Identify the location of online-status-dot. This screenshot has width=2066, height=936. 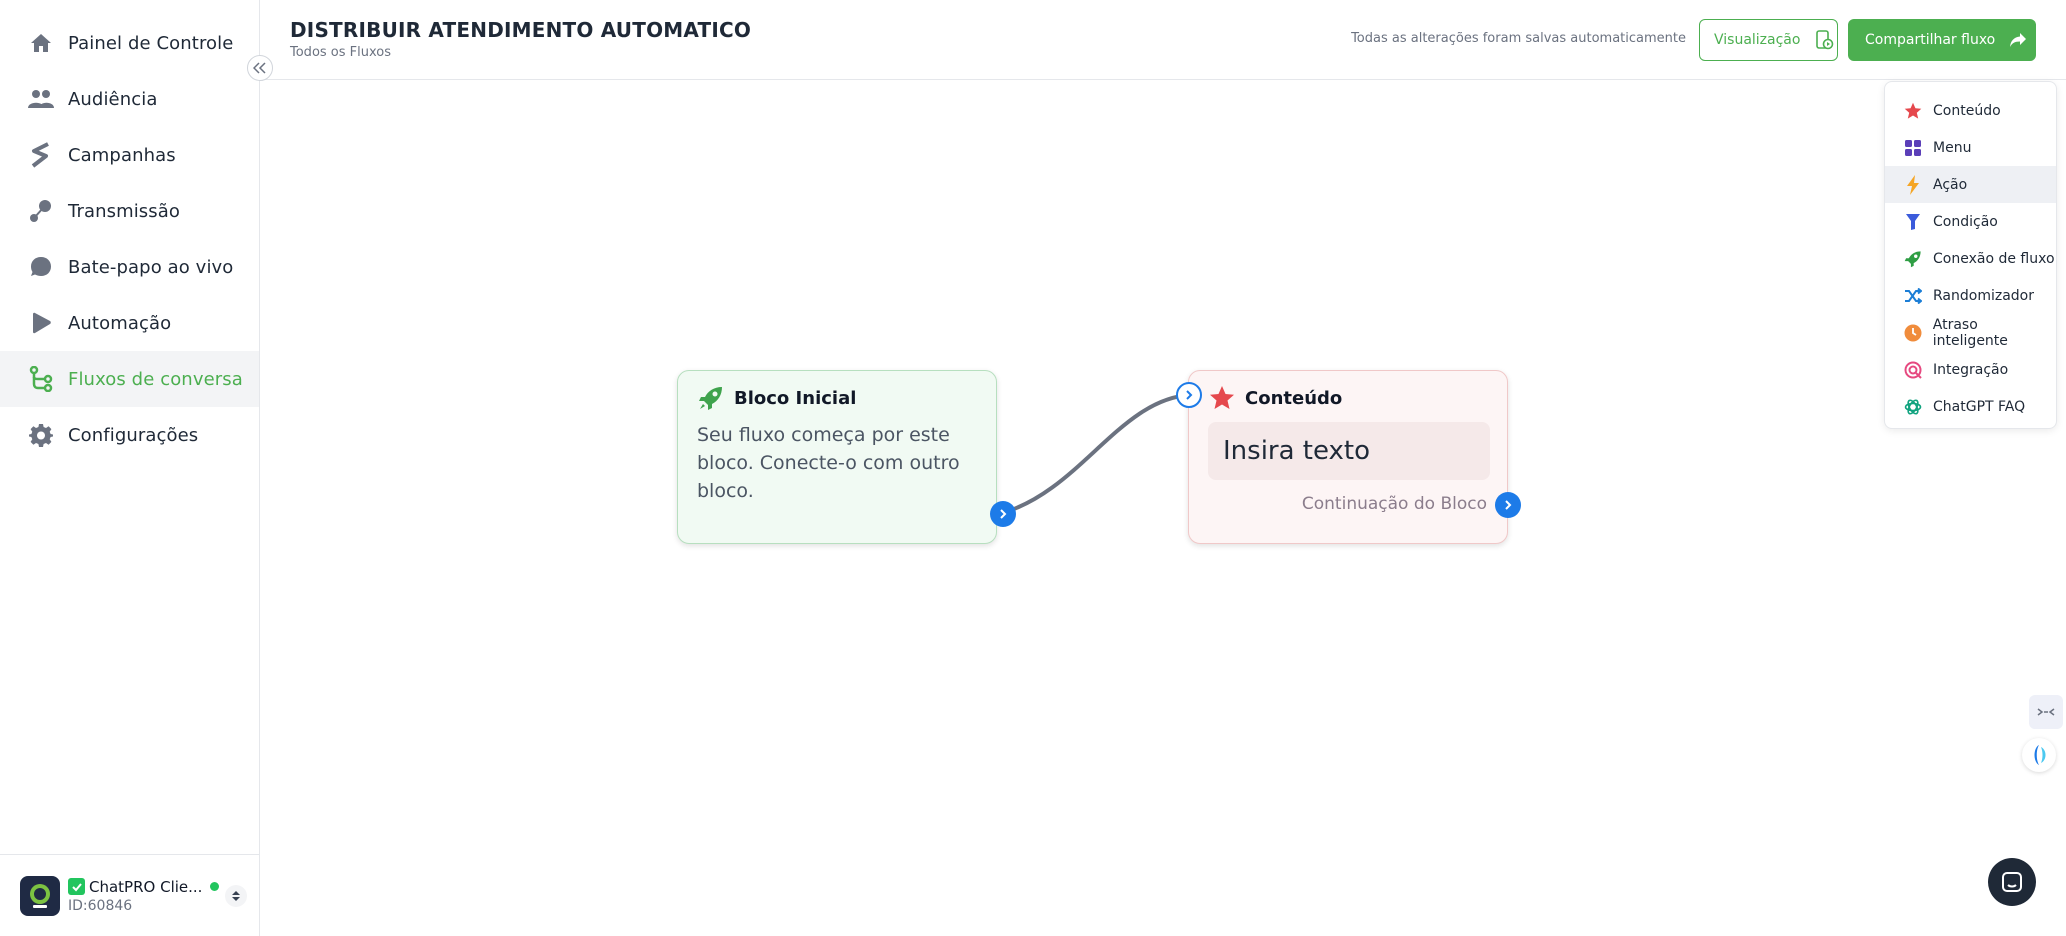
(215, 886).